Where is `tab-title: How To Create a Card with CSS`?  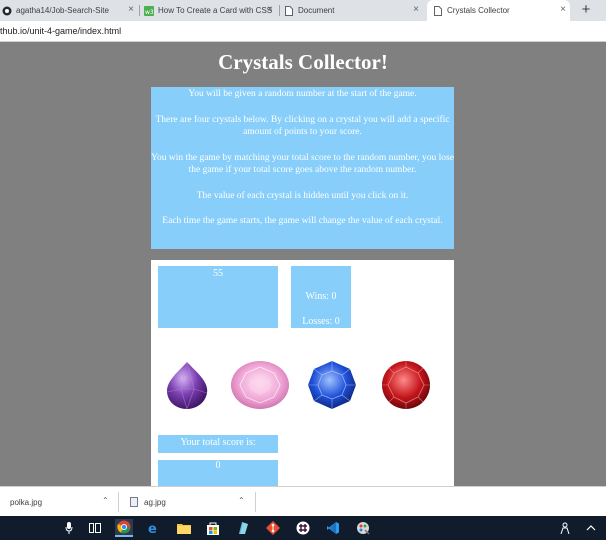
tab-title: How To Create a Card with CSS is located at coordinates (215, 10).